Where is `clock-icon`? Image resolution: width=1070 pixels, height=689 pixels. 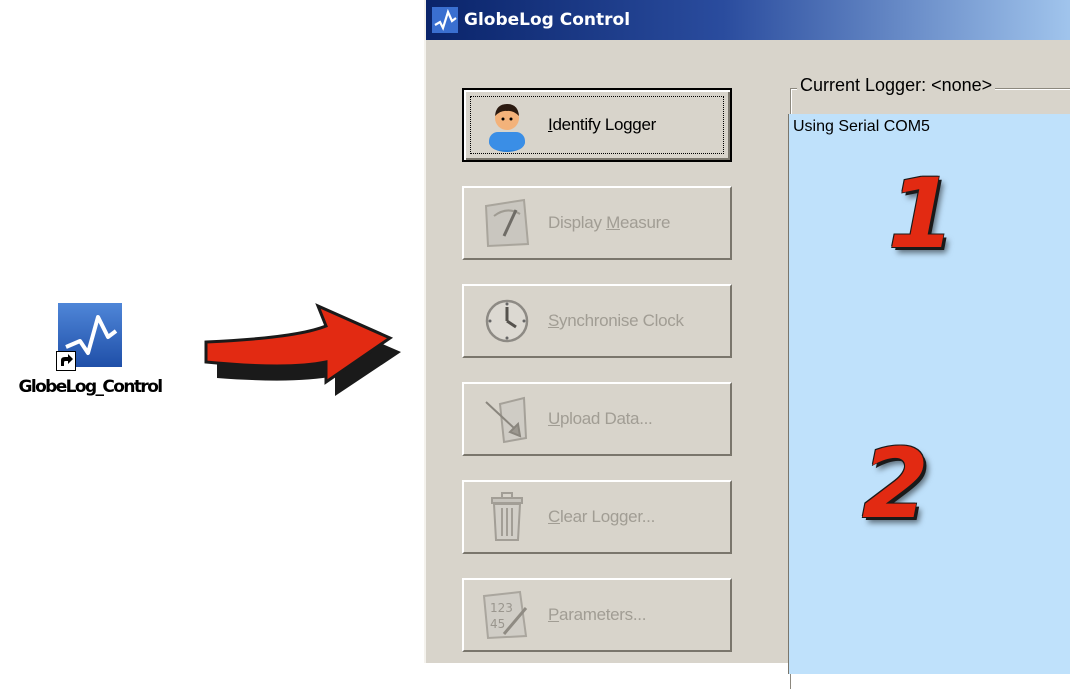
clock-icon is located at coordinates (507, 321).